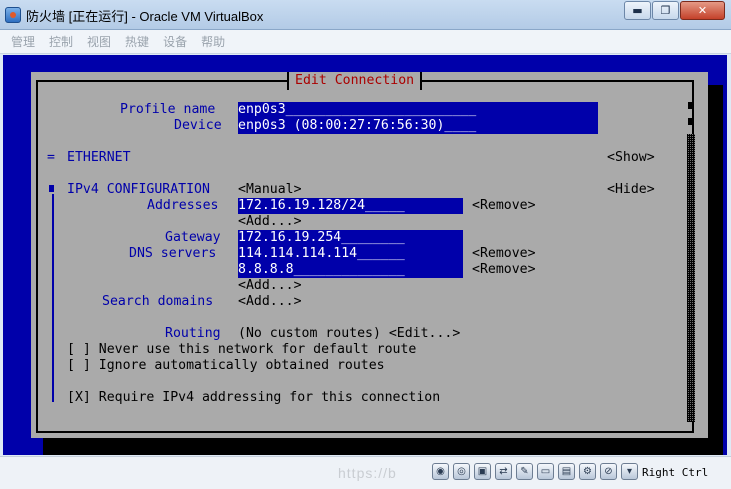  What do you see at coordinates (61, 41) in the screenshot?
I see `menu-control: 控制` at bounding box center [61, 41].